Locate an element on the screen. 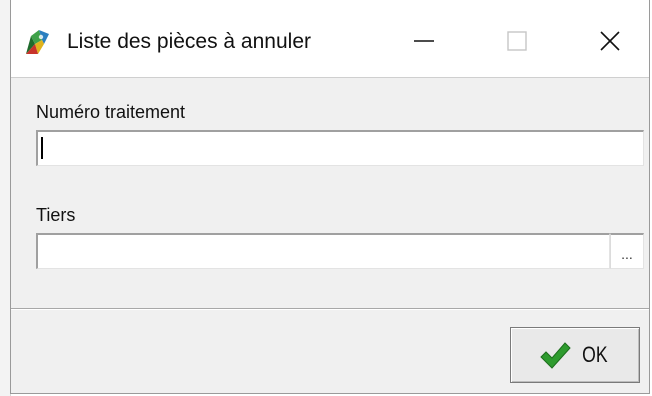  tiers-input is located at coordinates (323, 251).